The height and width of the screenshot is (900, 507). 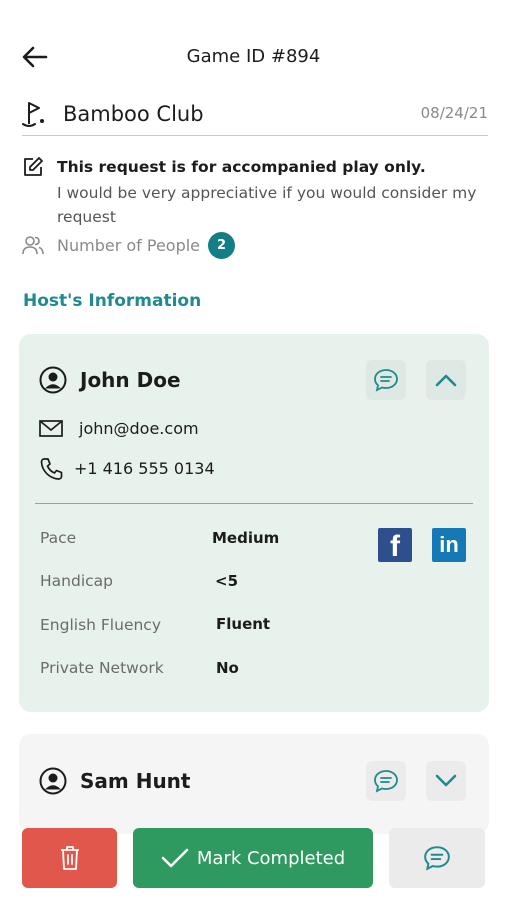 I want to click on attr-value-english-fluency: Fluent, so click(x=243, y=624).